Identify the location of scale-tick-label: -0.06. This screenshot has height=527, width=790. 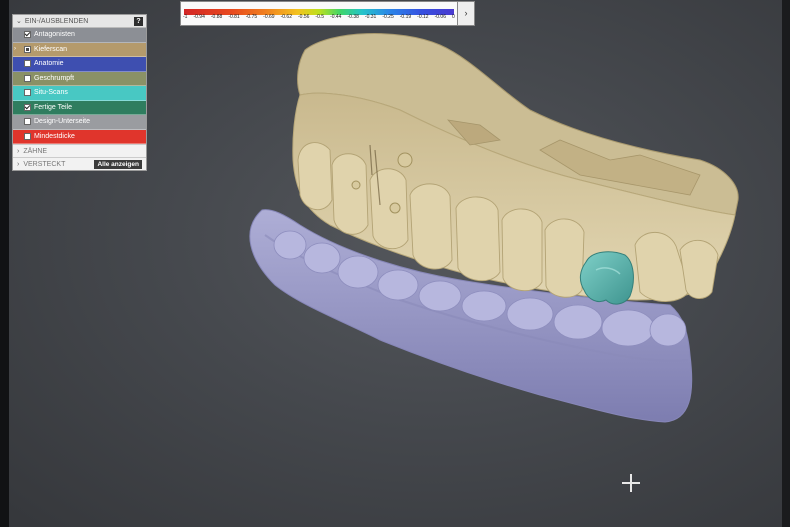
(440, 17).